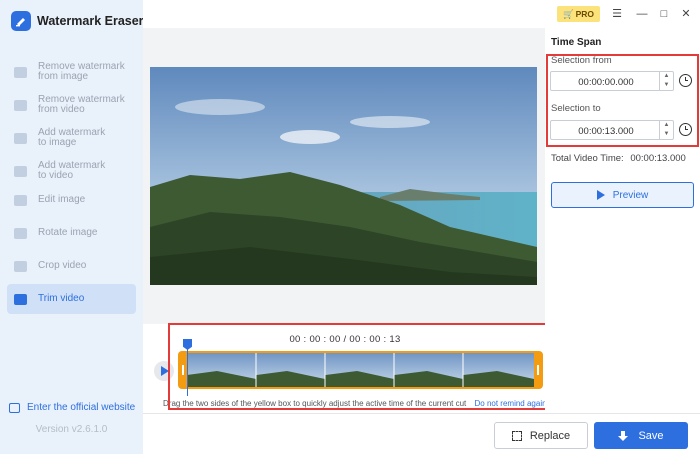 The height and width of the screenshot is (454, 700). What do you see at coordinates (63, 76) in the screenshot?
I see `sidebar-item-label-2: from image` at bounding box center [63, 76].